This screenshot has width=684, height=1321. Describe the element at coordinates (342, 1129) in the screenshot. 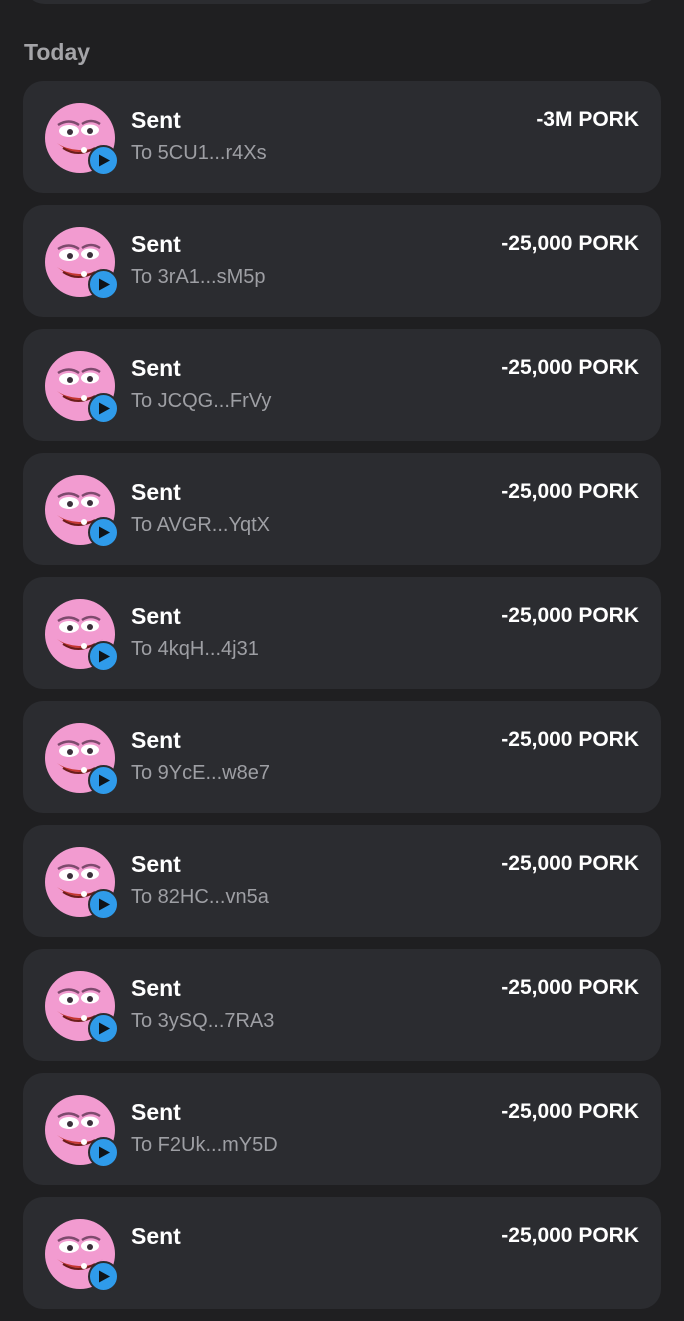

I see `transaction-row: Sent To F2Uk...mY5D -25,000 PORK` at that location.